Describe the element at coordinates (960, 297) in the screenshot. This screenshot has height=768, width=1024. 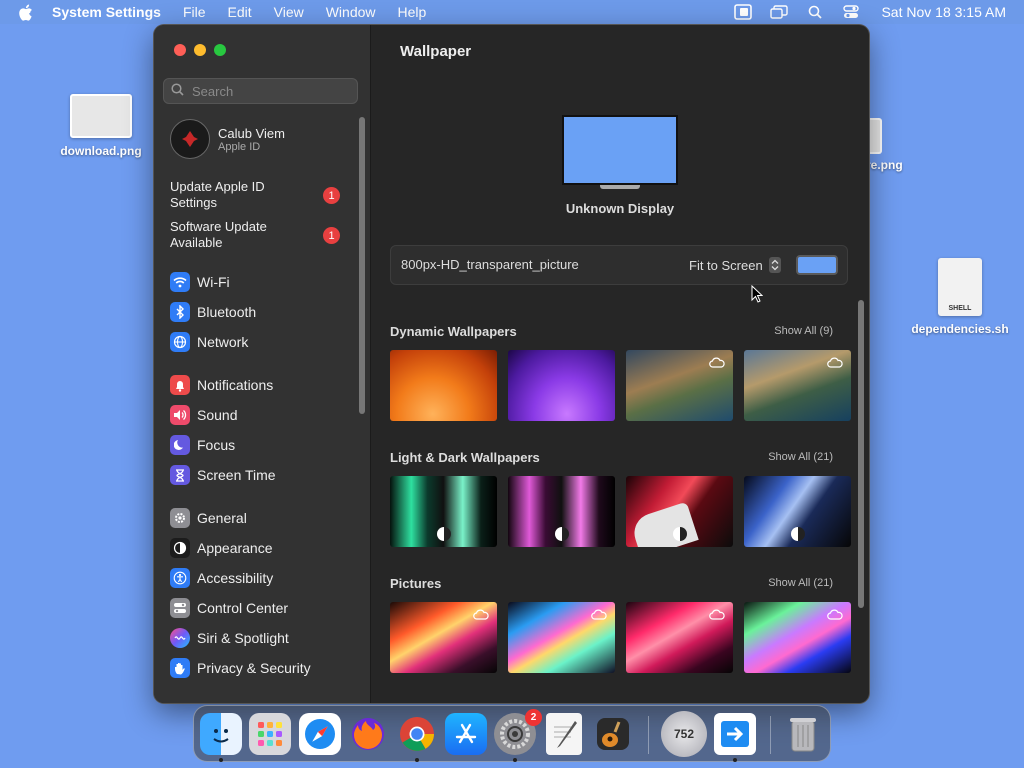
I see `desktop-file-dependencies-sh: SHELL dependencies.sh` at that location.